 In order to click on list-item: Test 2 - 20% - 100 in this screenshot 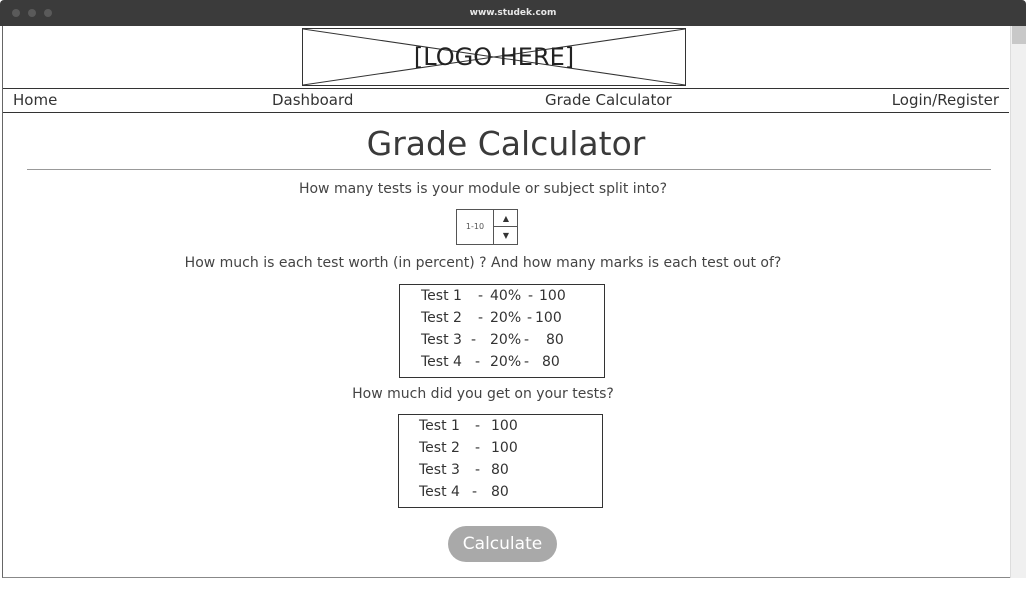, I will do `click(481, 318)`.